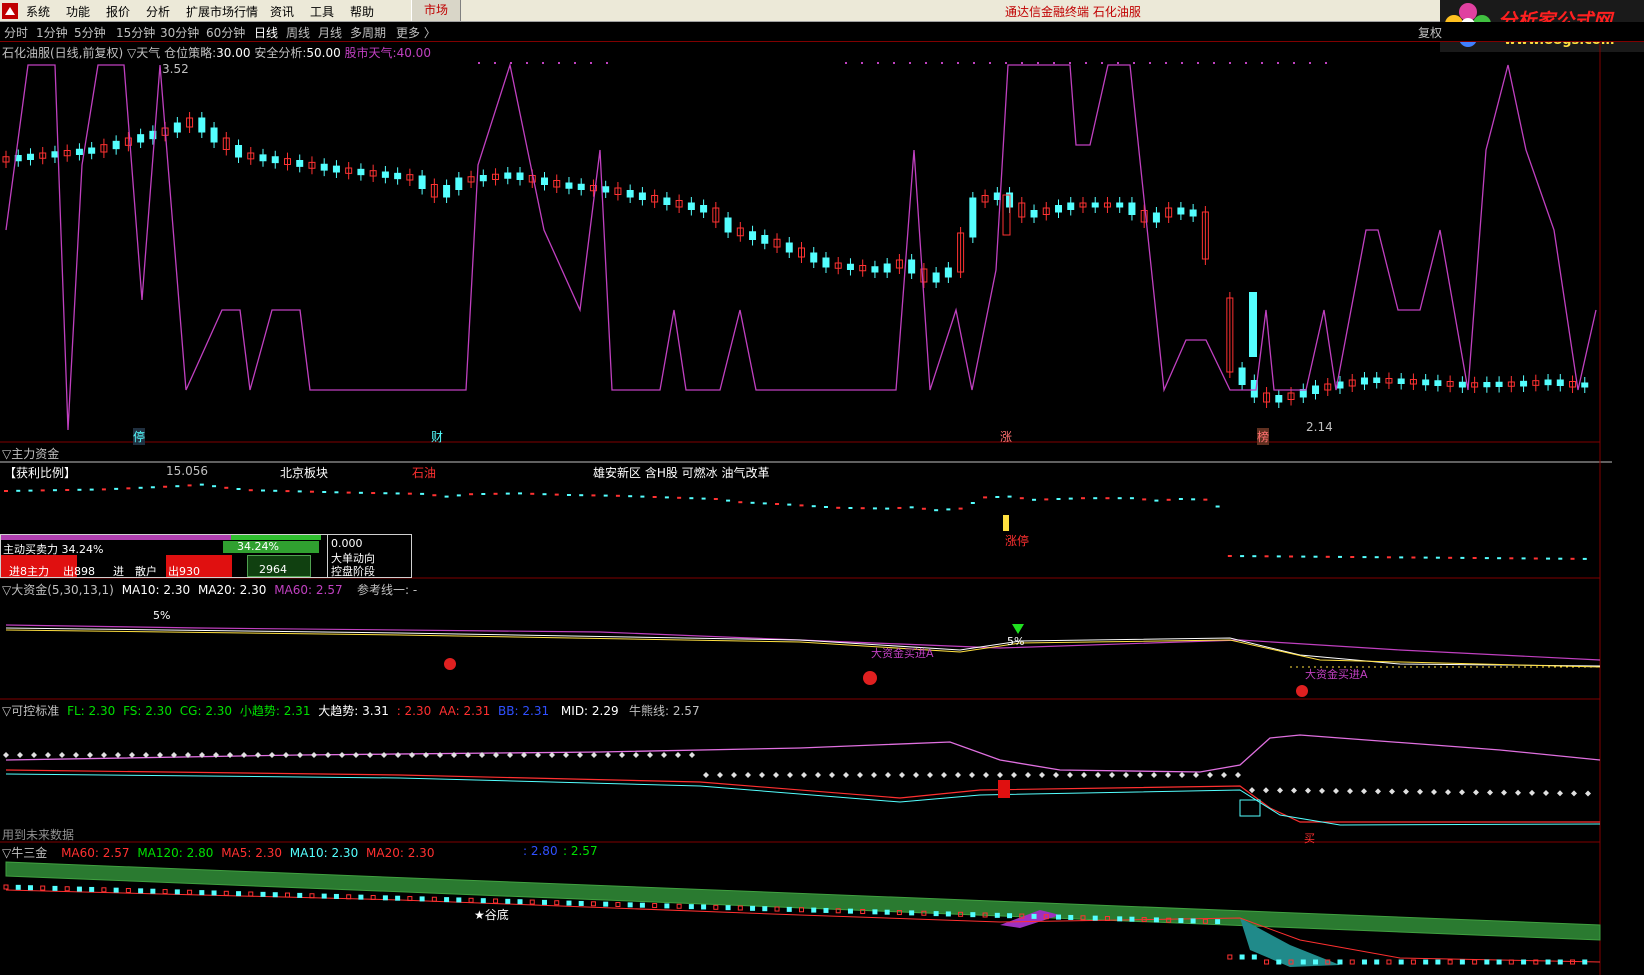 The height and width of the screenshot is (975, 1644). I want to click on p5-ma20: MA20: 2.30, so click(400, 853).